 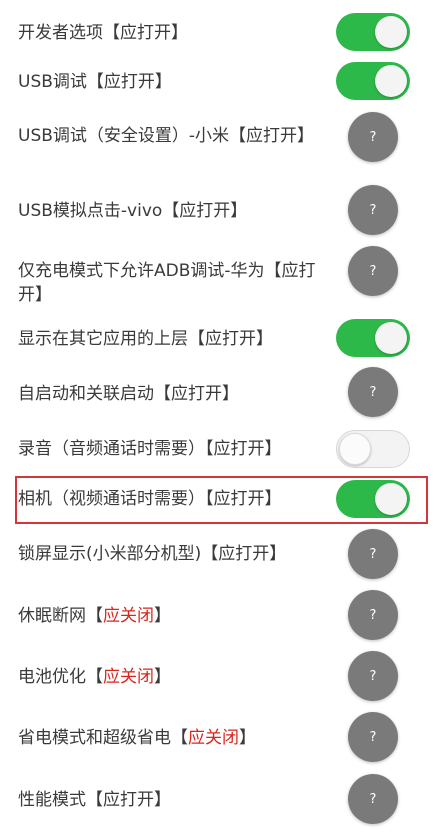 What do you see at coordinates (52, 616) in the screenshot?
I see `label-main: 休眠断网` at bounding box center [52, 616].